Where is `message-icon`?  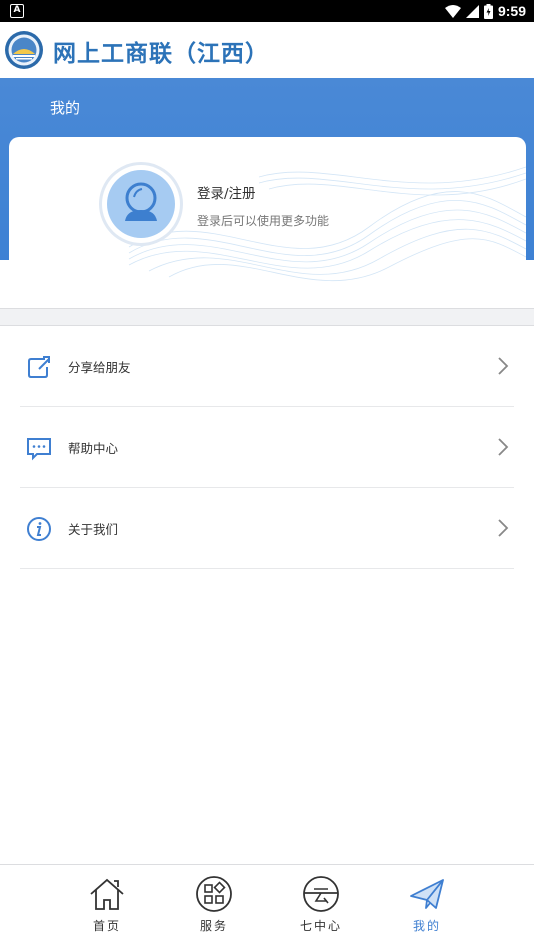 message-icon is located at coordinates (39, 449).